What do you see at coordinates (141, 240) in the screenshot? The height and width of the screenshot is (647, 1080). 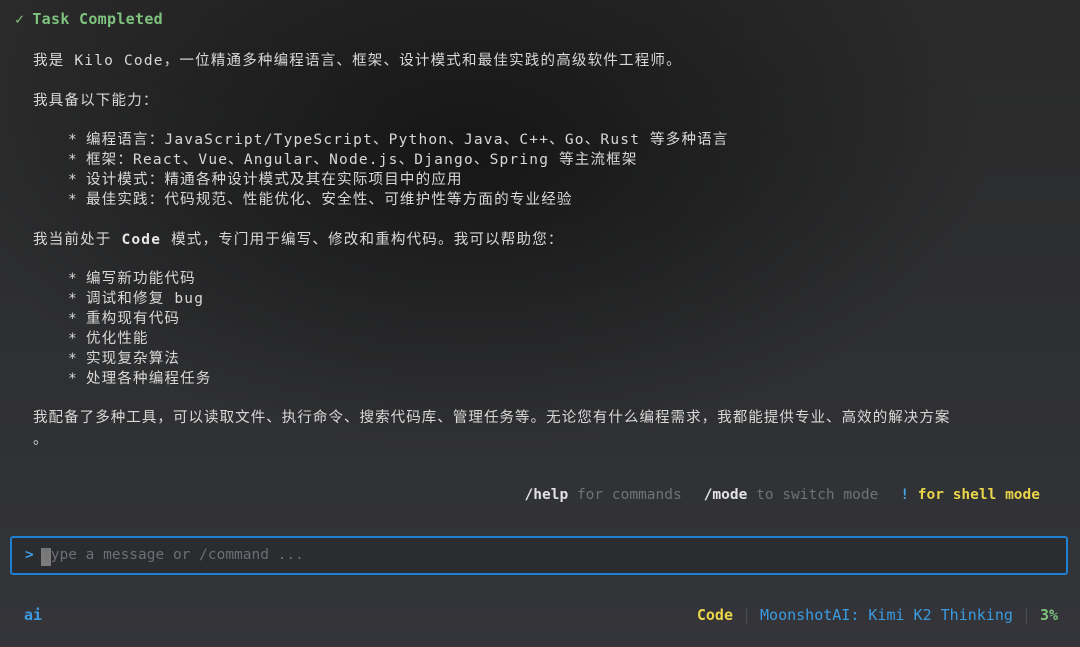 I see `mode-name: Code` at bounding box center [141, 240].